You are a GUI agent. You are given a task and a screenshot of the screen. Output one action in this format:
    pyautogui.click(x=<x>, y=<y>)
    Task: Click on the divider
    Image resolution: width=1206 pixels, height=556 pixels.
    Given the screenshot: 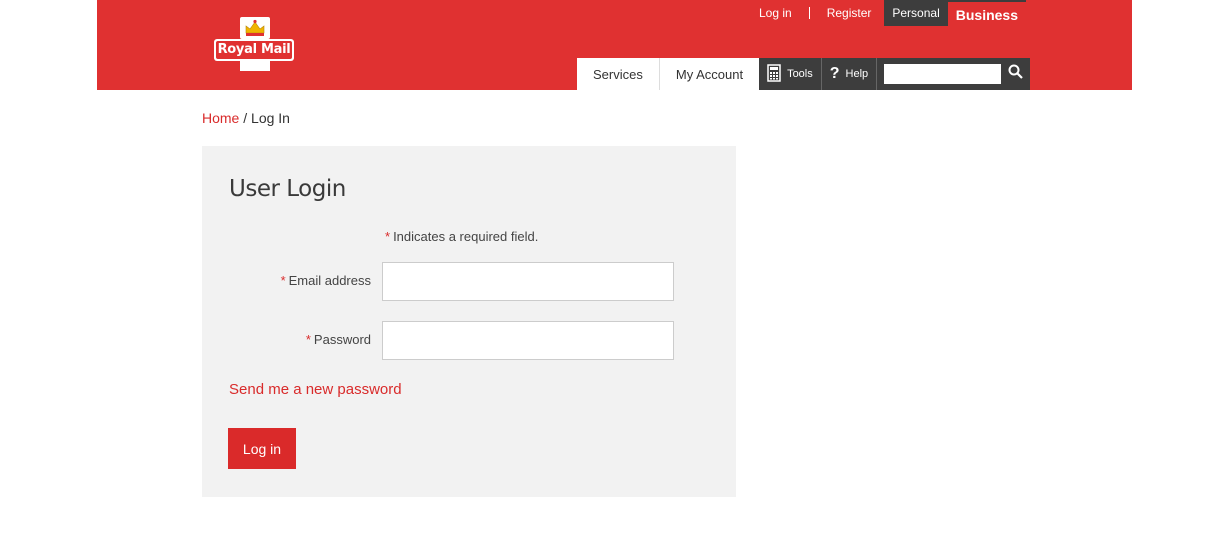 What is the action you would take?
    pyautogui.click(x=809, y=13)
    